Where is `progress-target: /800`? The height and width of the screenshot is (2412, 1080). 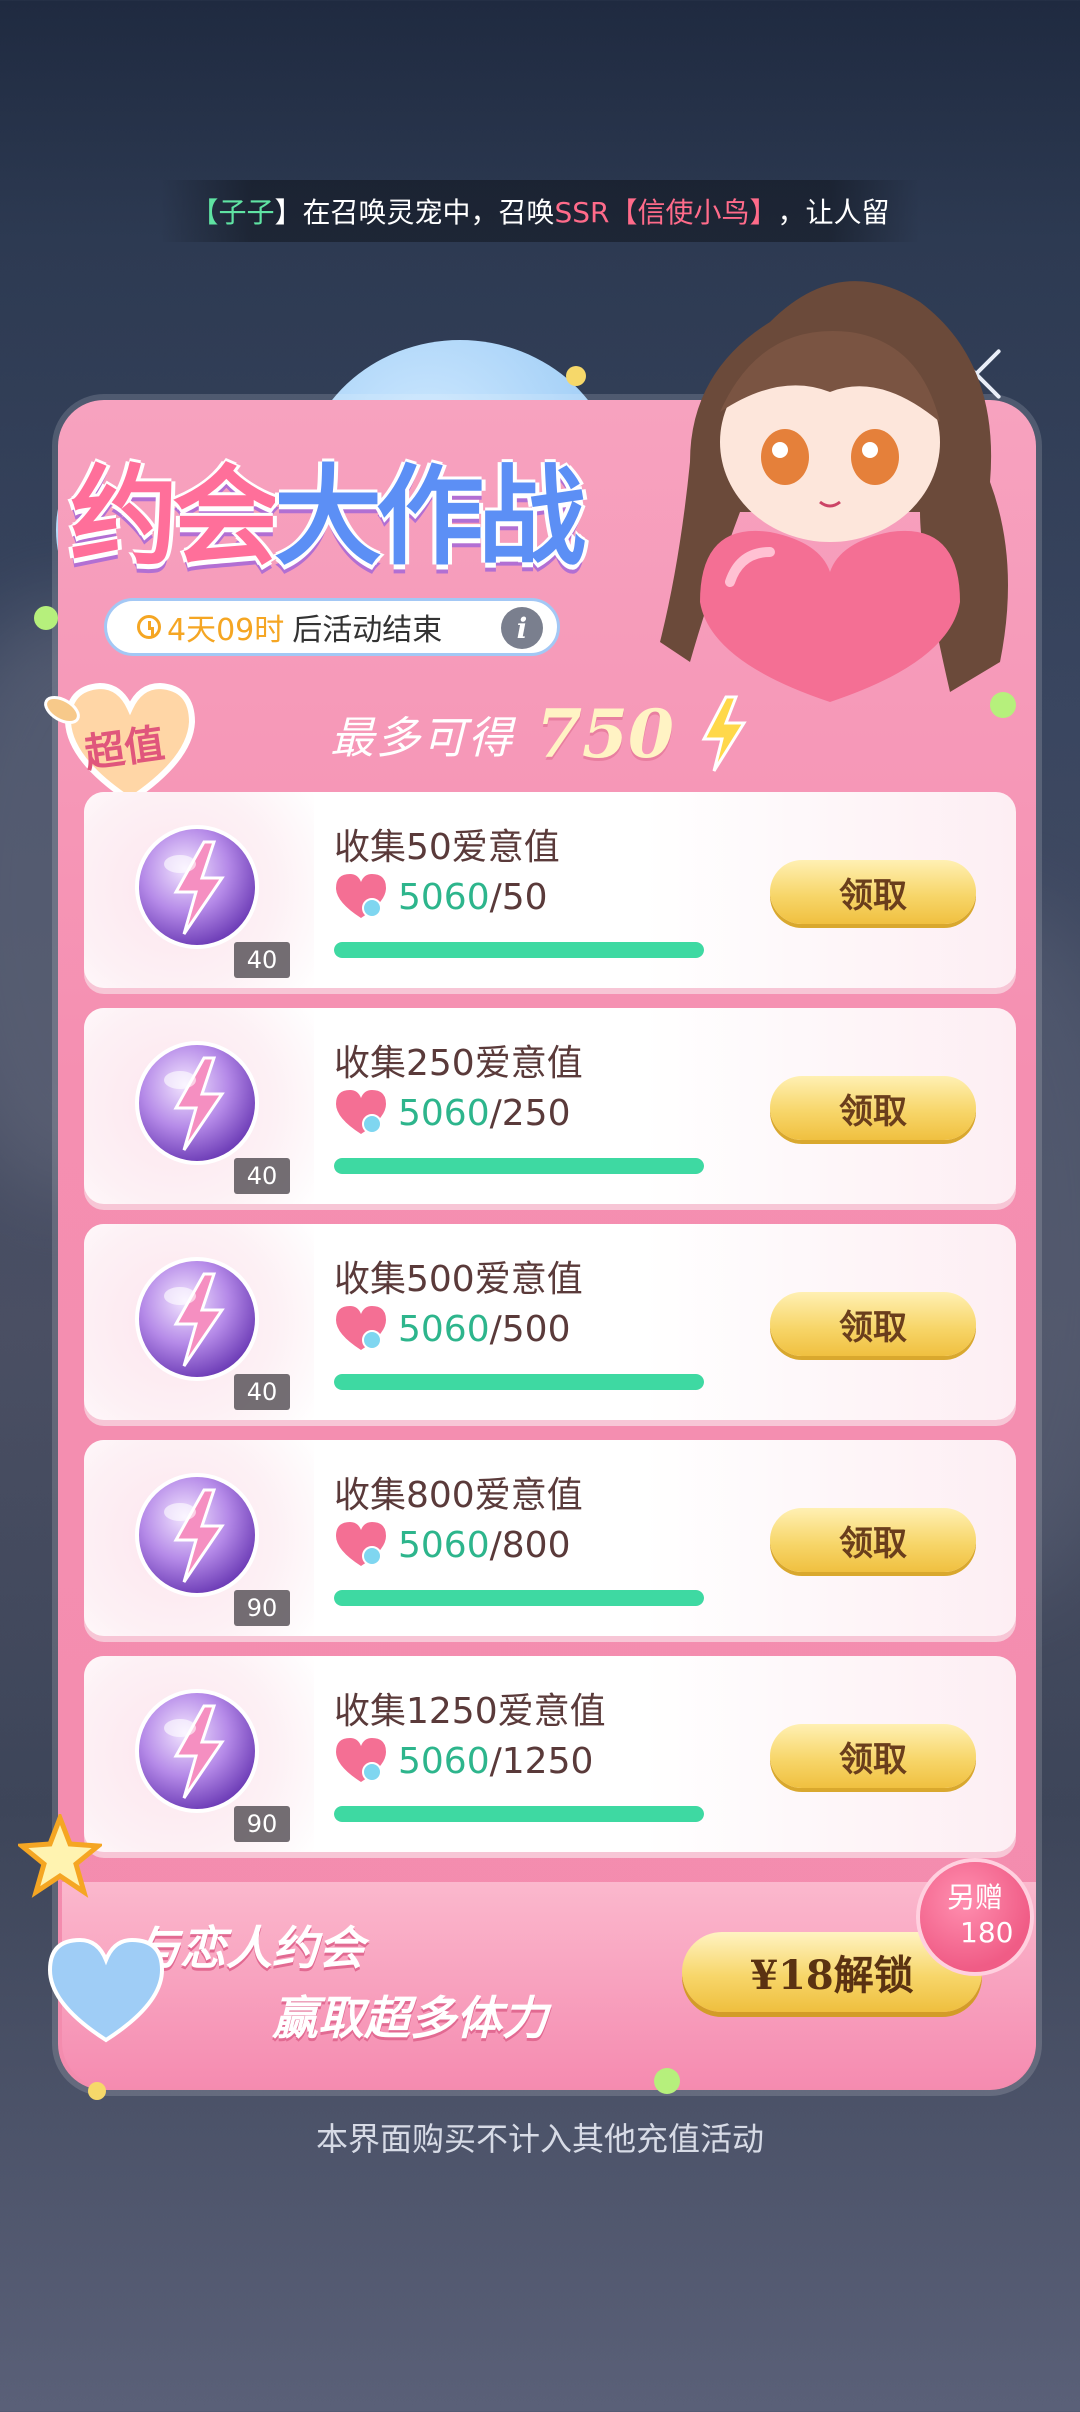 progress-target: /800 is located at coordinates (530, 1545).